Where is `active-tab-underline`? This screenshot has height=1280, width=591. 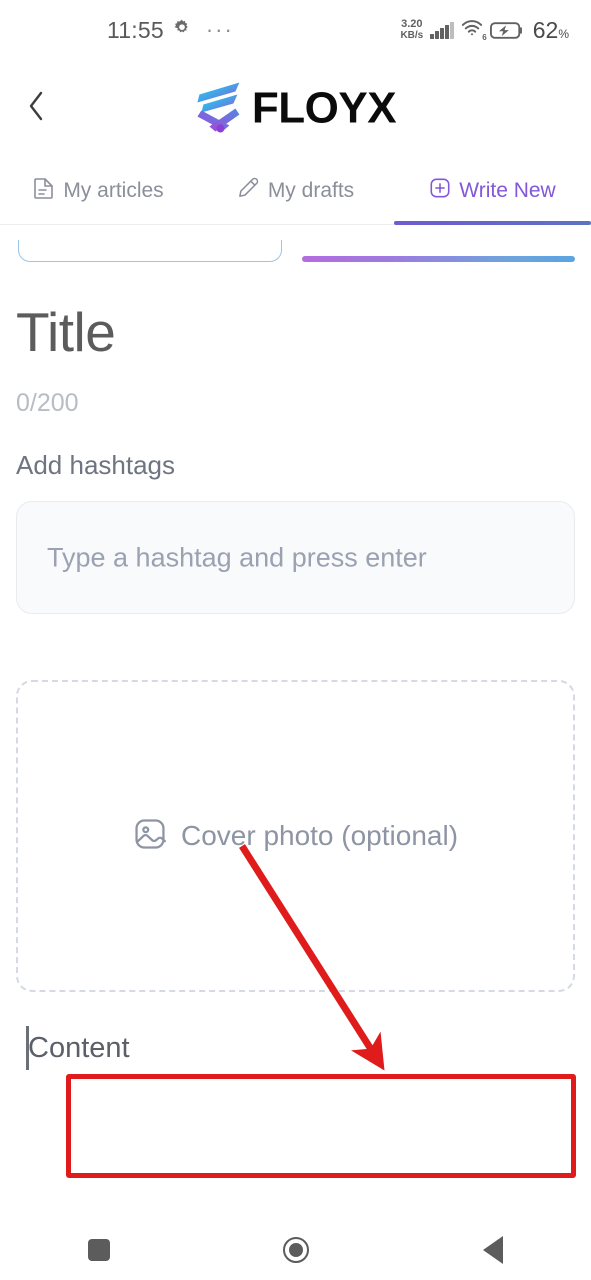
active-tab-underline is located at coordinates (492, 223).